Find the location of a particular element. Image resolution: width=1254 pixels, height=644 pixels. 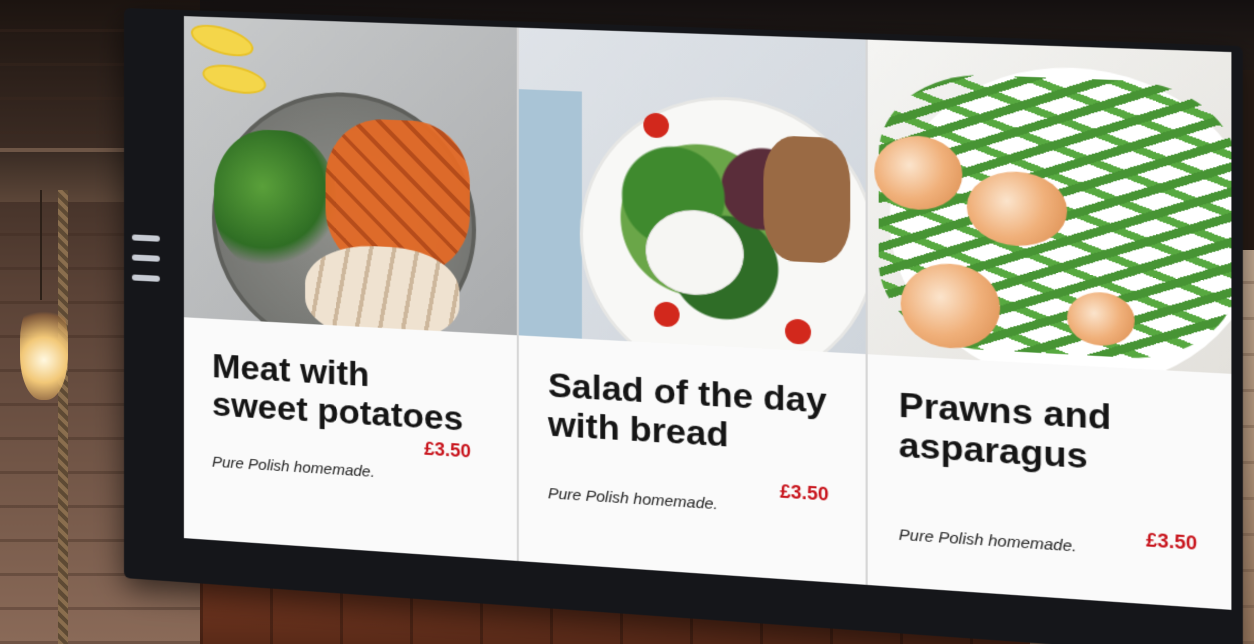

arugula-salad is located at coordinates (275, 201).